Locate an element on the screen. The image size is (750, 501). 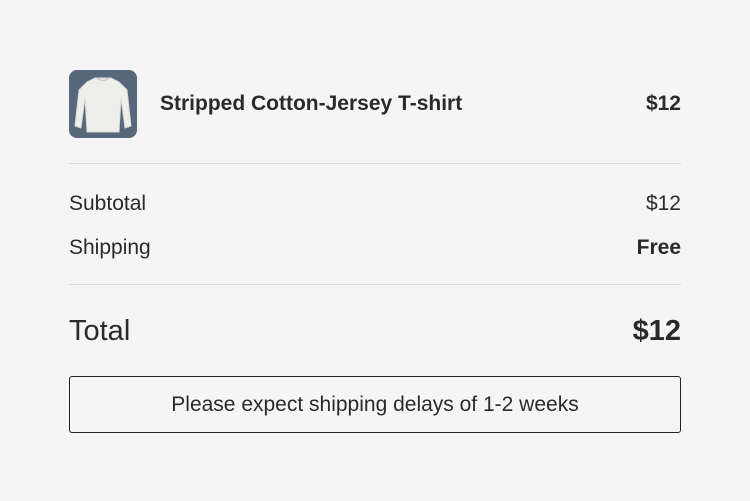
subtotal-value: $12 is located at coordinates (663, 203).